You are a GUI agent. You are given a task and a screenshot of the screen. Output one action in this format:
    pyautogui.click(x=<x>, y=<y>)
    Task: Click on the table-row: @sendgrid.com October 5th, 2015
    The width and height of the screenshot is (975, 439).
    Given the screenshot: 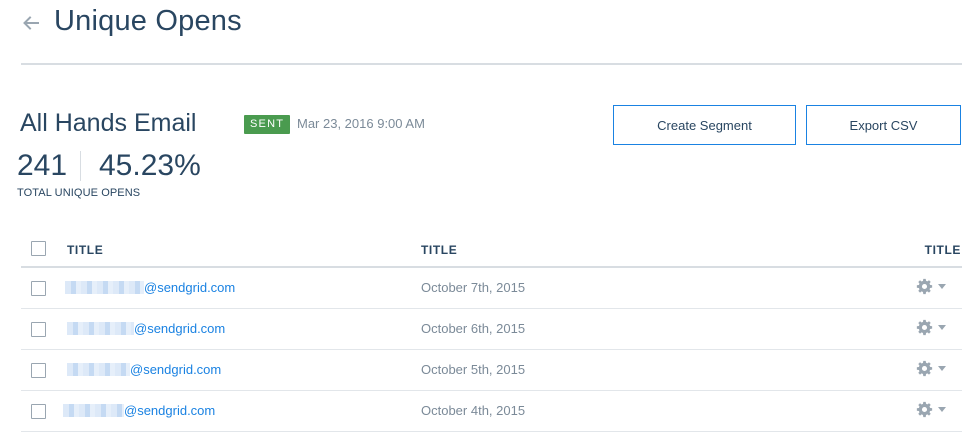 What is the action you would take?
    pyautogui.click(x=491, y=370)
    